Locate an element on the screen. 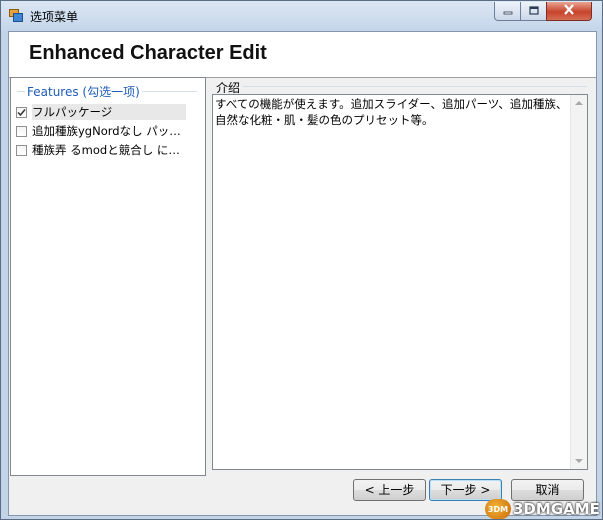 This screenshot has width=603, height=520. scroll-down-icon is located at coordinates (579, 461).